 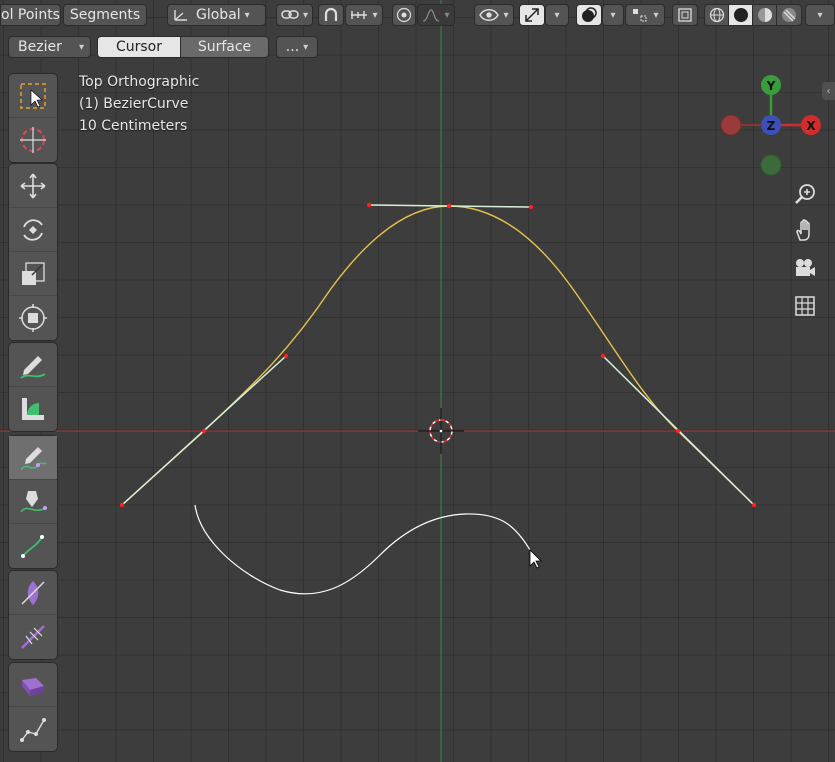 I want to click on annotate-icon, so click(x=33, y=367).